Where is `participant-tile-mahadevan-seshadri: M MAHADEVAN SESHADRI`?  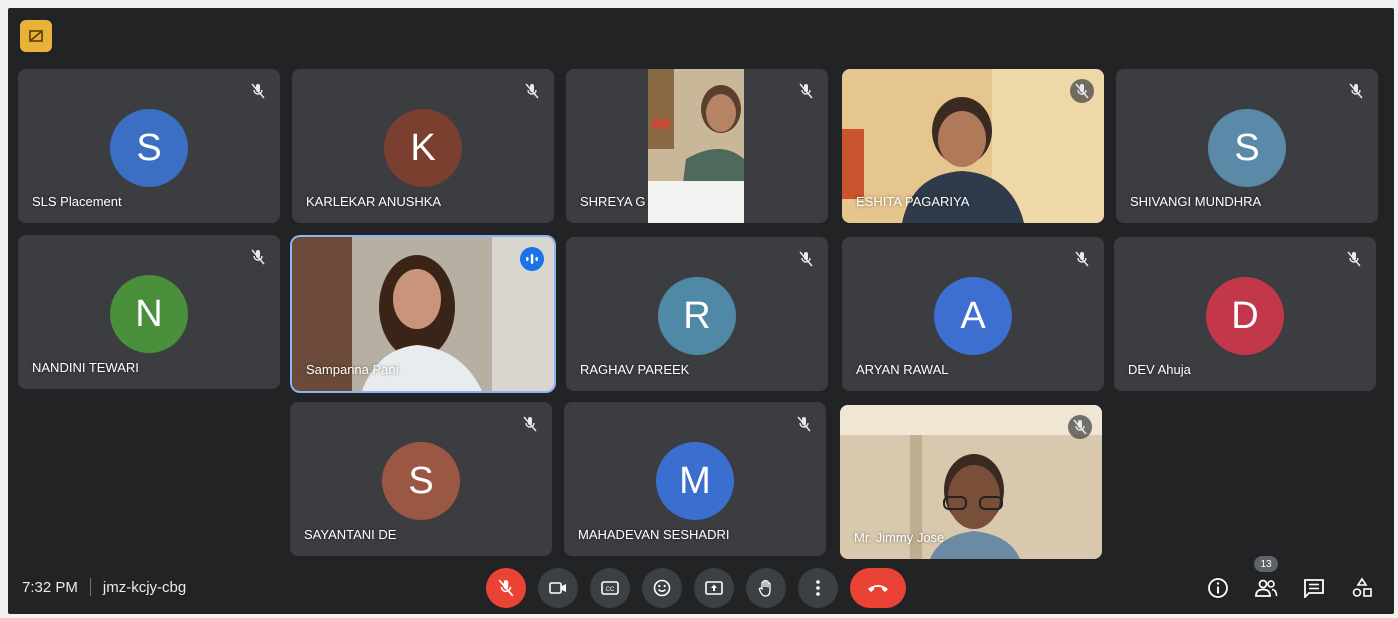 participant-tile-mahadevan-seshadri: M MAHADEVAN SESHADRI is located at coordinates (695, 479).